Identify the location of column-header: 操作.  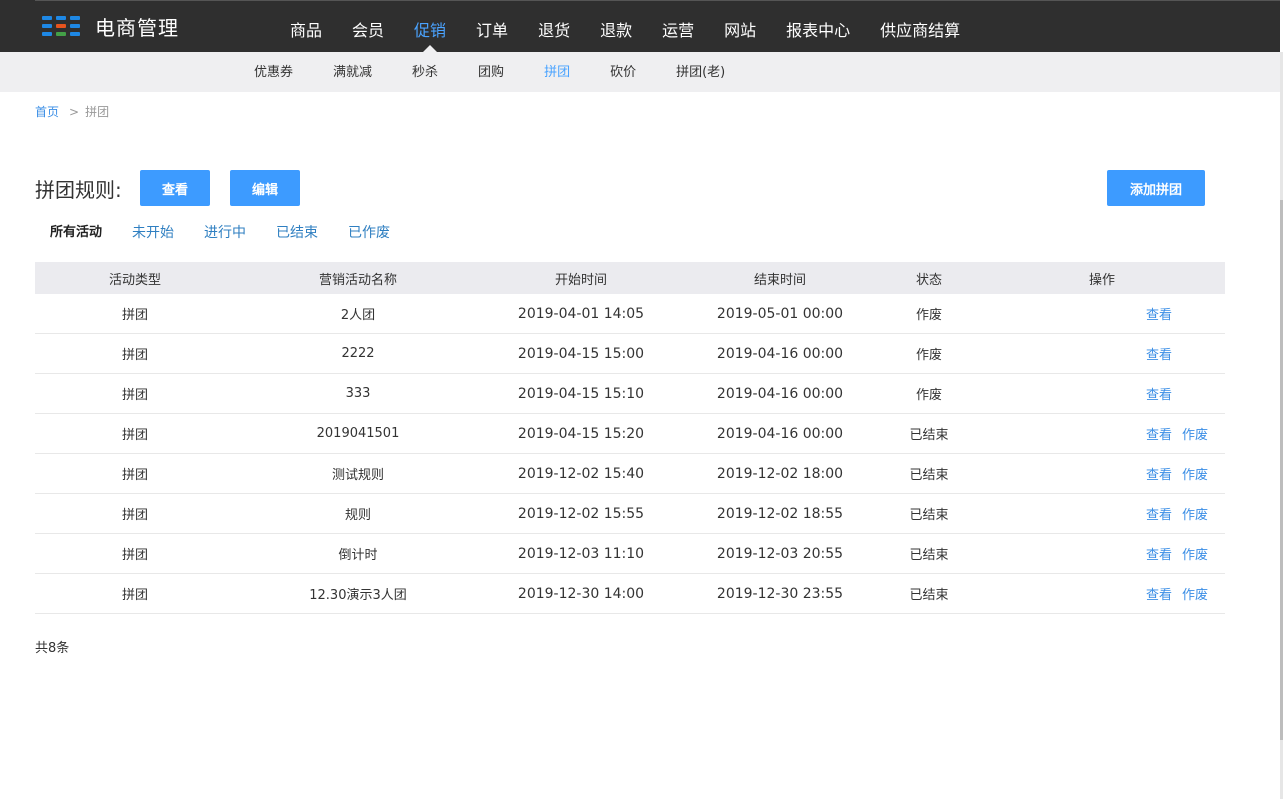
(1101, 280).